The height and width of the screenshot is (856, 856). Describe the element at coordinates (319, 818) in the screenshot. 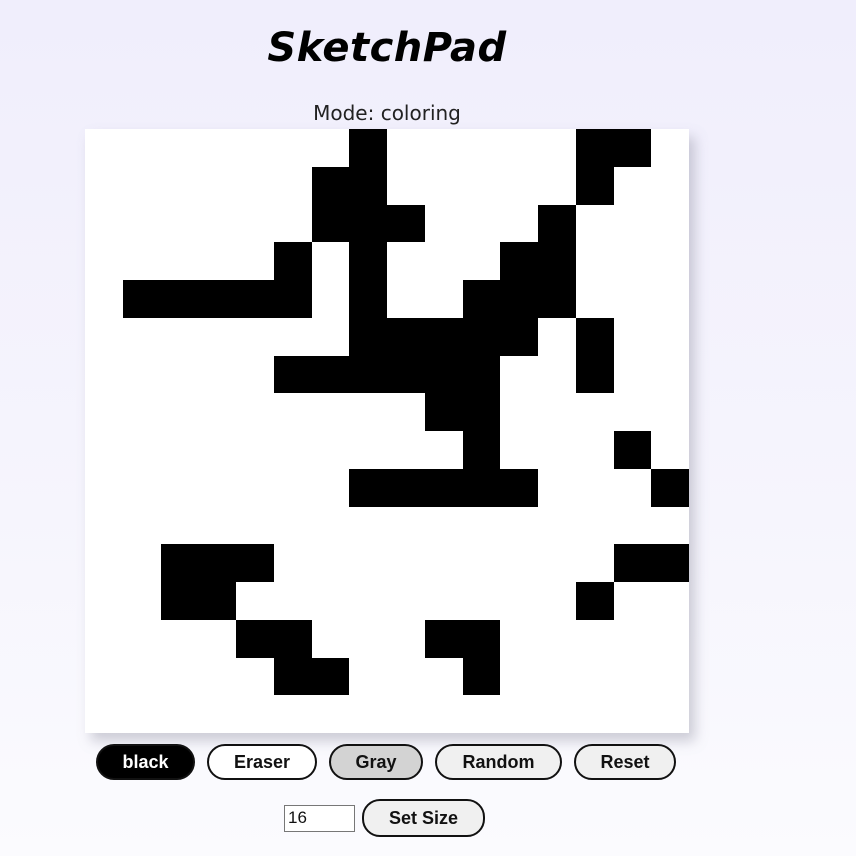

I see `grid-size-input` at that location.